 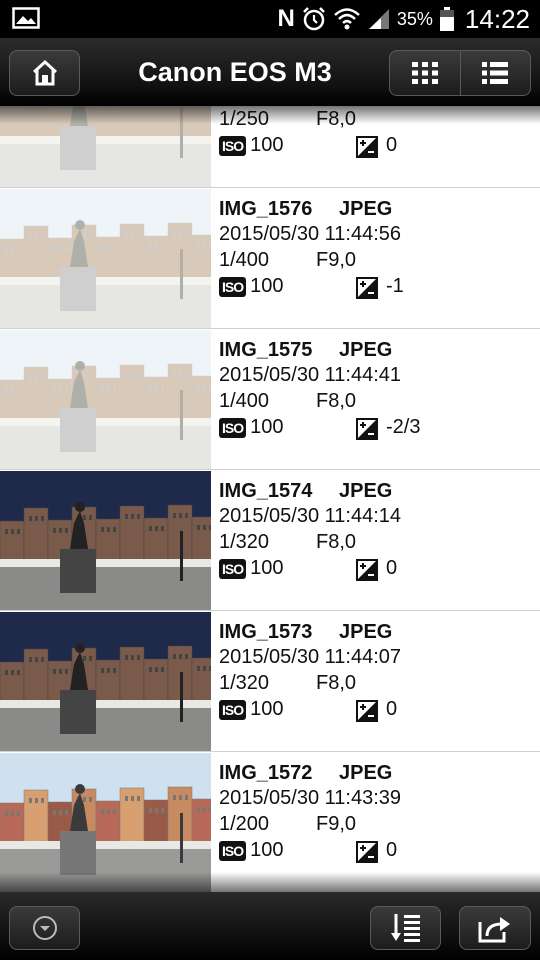 I want to click on file-line: IMG_1573 JPEG, so click(x=305, y=632).